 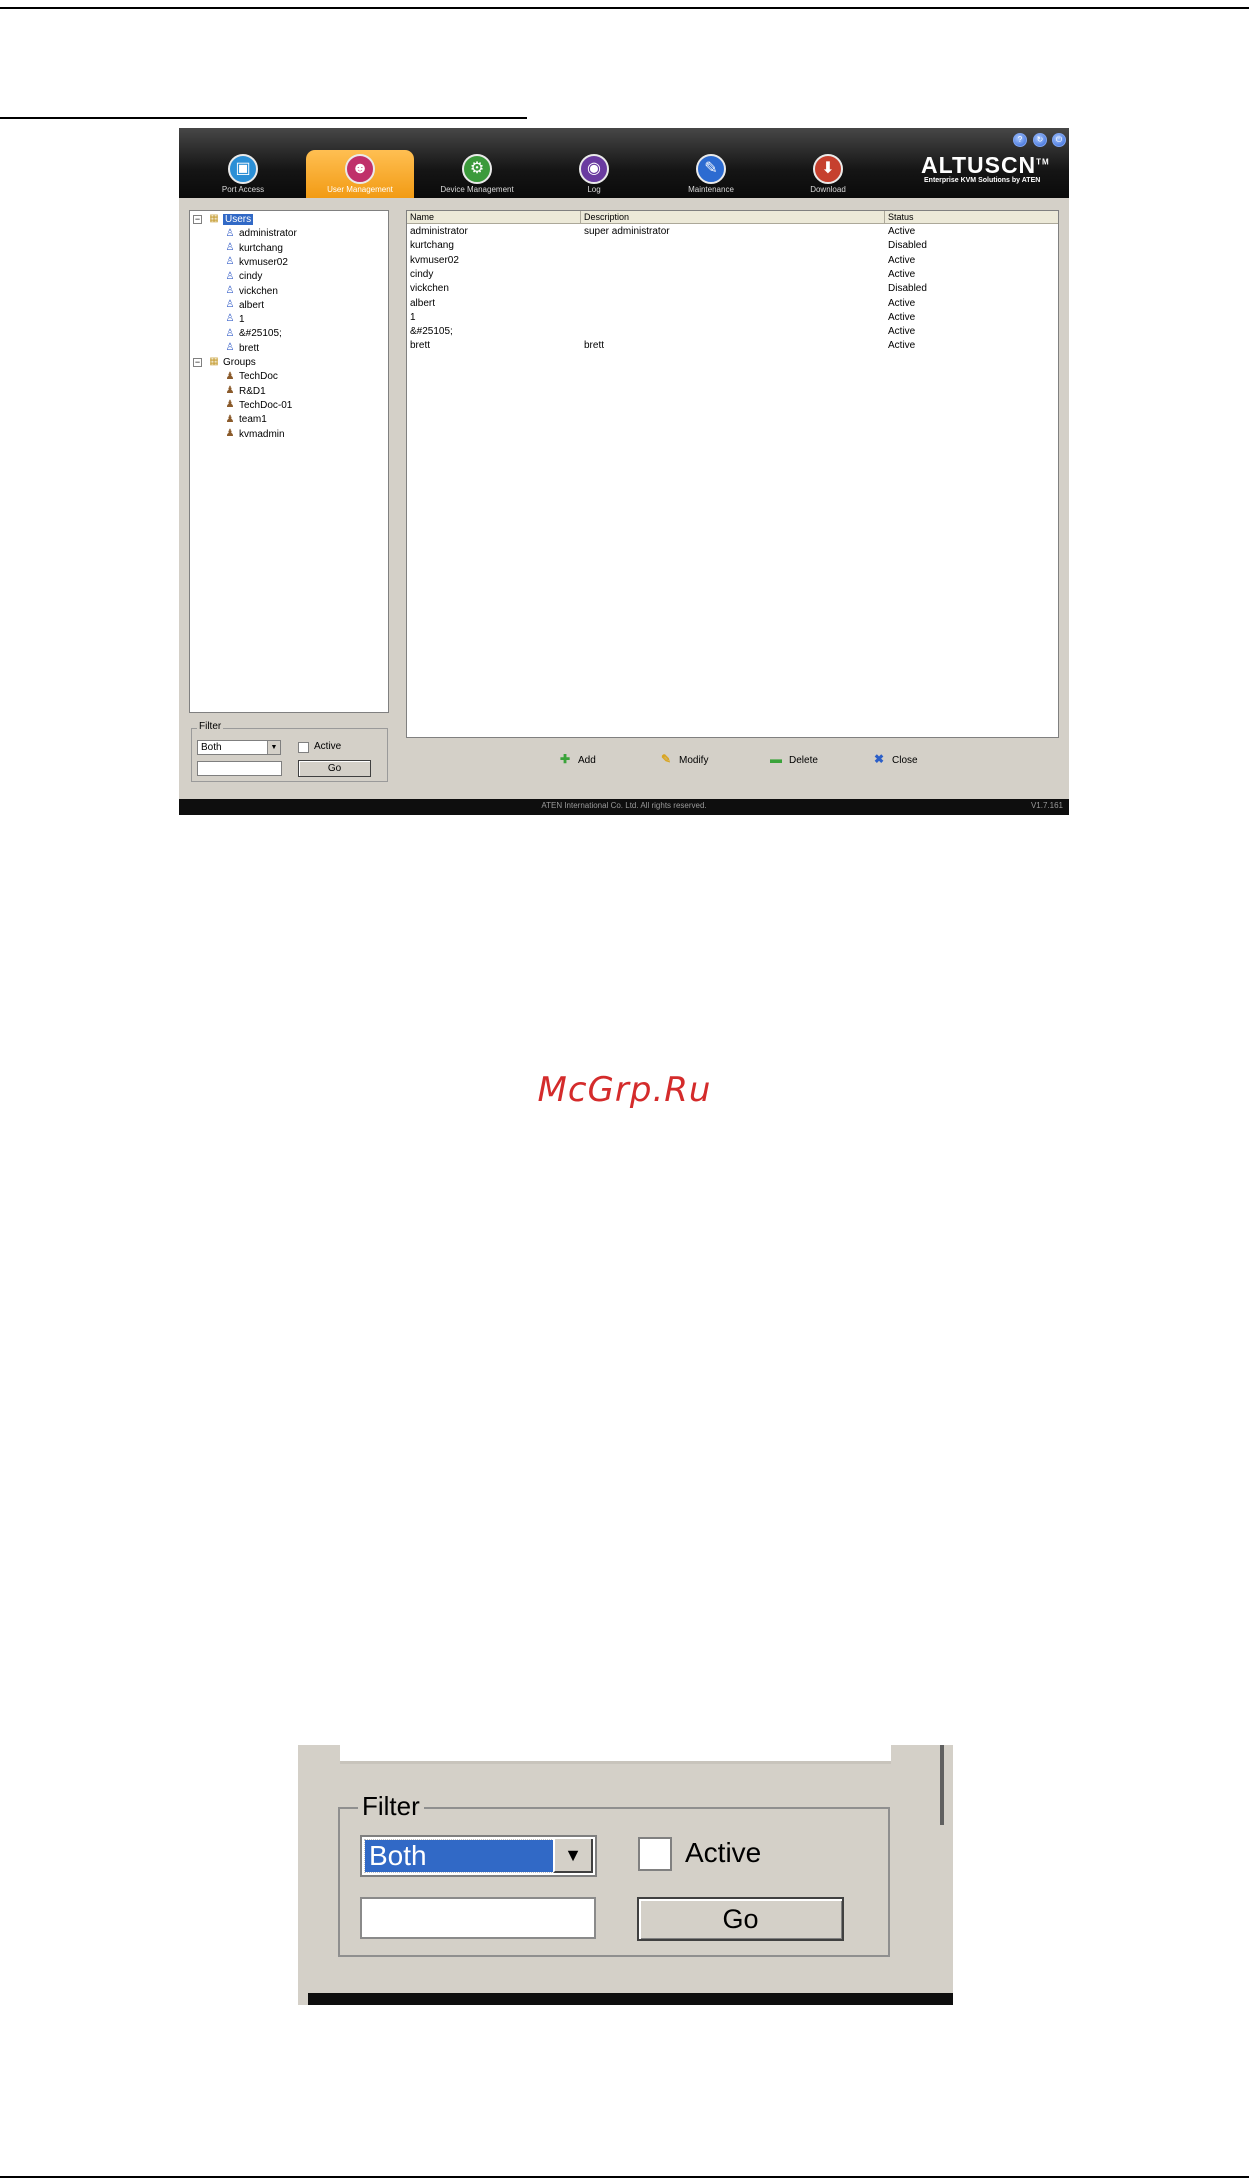 I want to click on add-button: ✚ Add, so click(x=577, y=759).